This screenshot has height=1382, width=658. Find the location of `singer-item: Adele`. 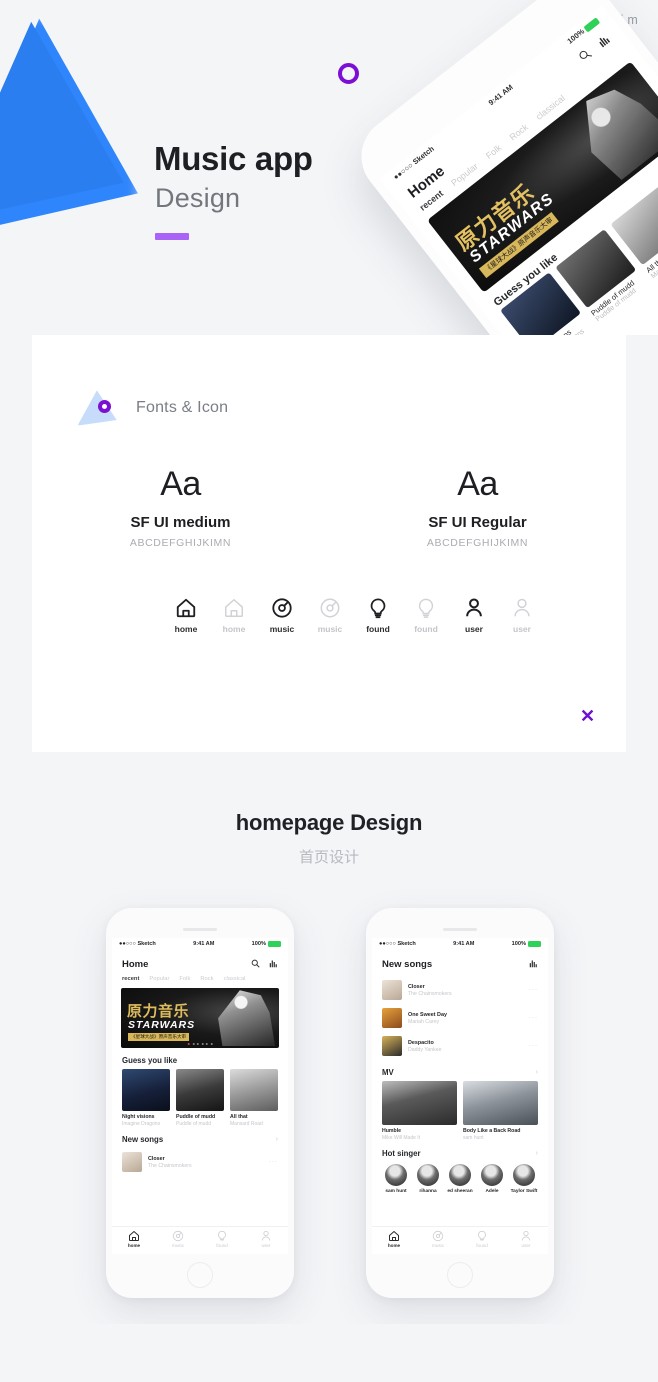

singer-item: Adele is located at coordinates (492, 1179).